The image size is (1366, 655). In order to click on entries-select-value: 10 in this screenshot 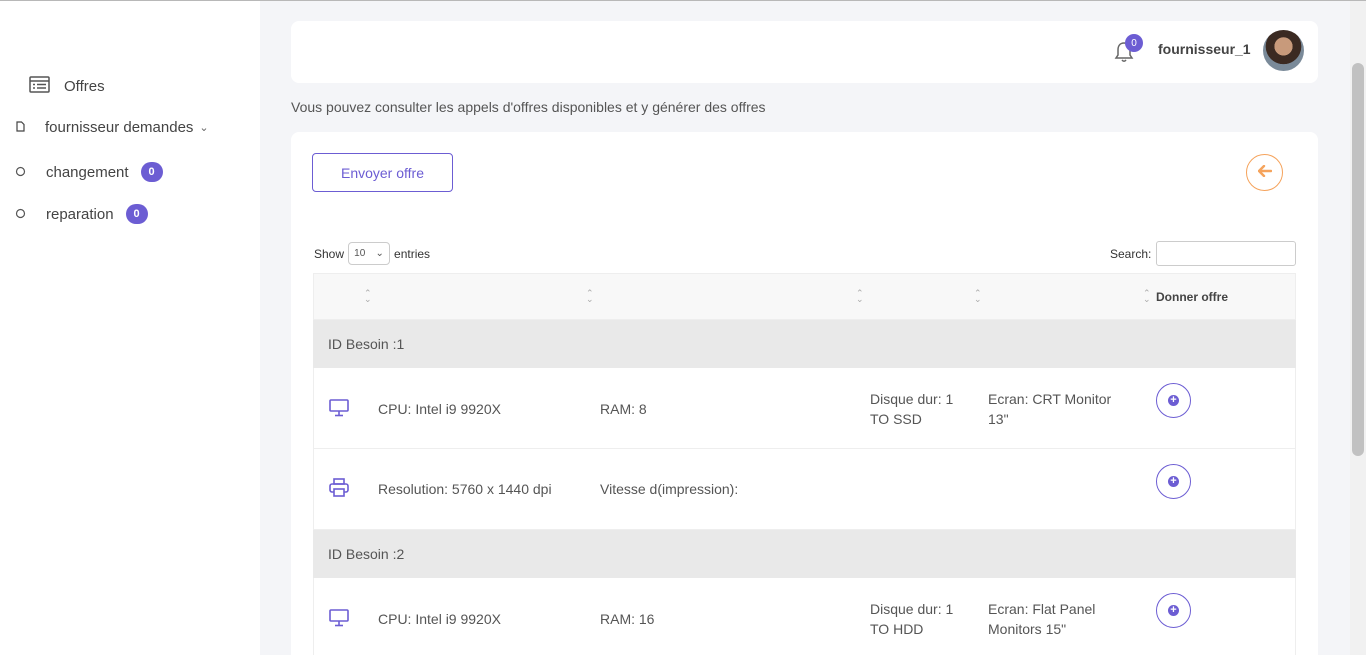, I will do `click(360, 253)`.